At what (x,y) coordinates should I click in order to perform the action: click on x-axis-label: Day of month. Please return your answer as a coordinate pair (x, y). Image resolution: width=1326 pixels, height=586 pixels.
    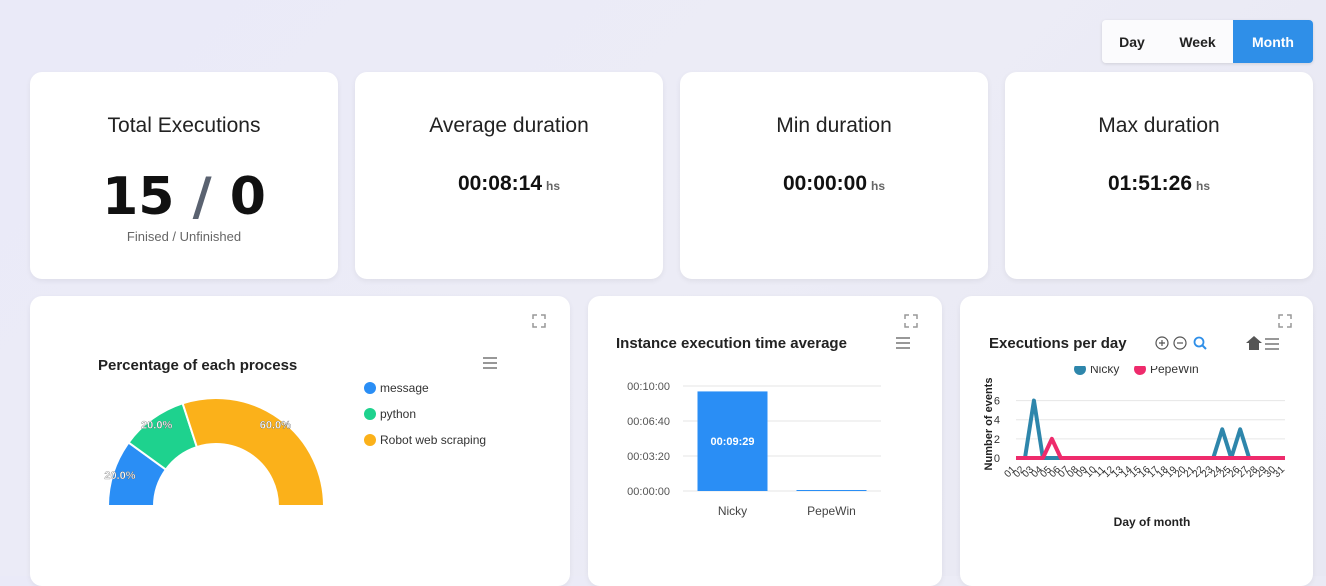
    Looking at the image, I should click on (1152, 522).